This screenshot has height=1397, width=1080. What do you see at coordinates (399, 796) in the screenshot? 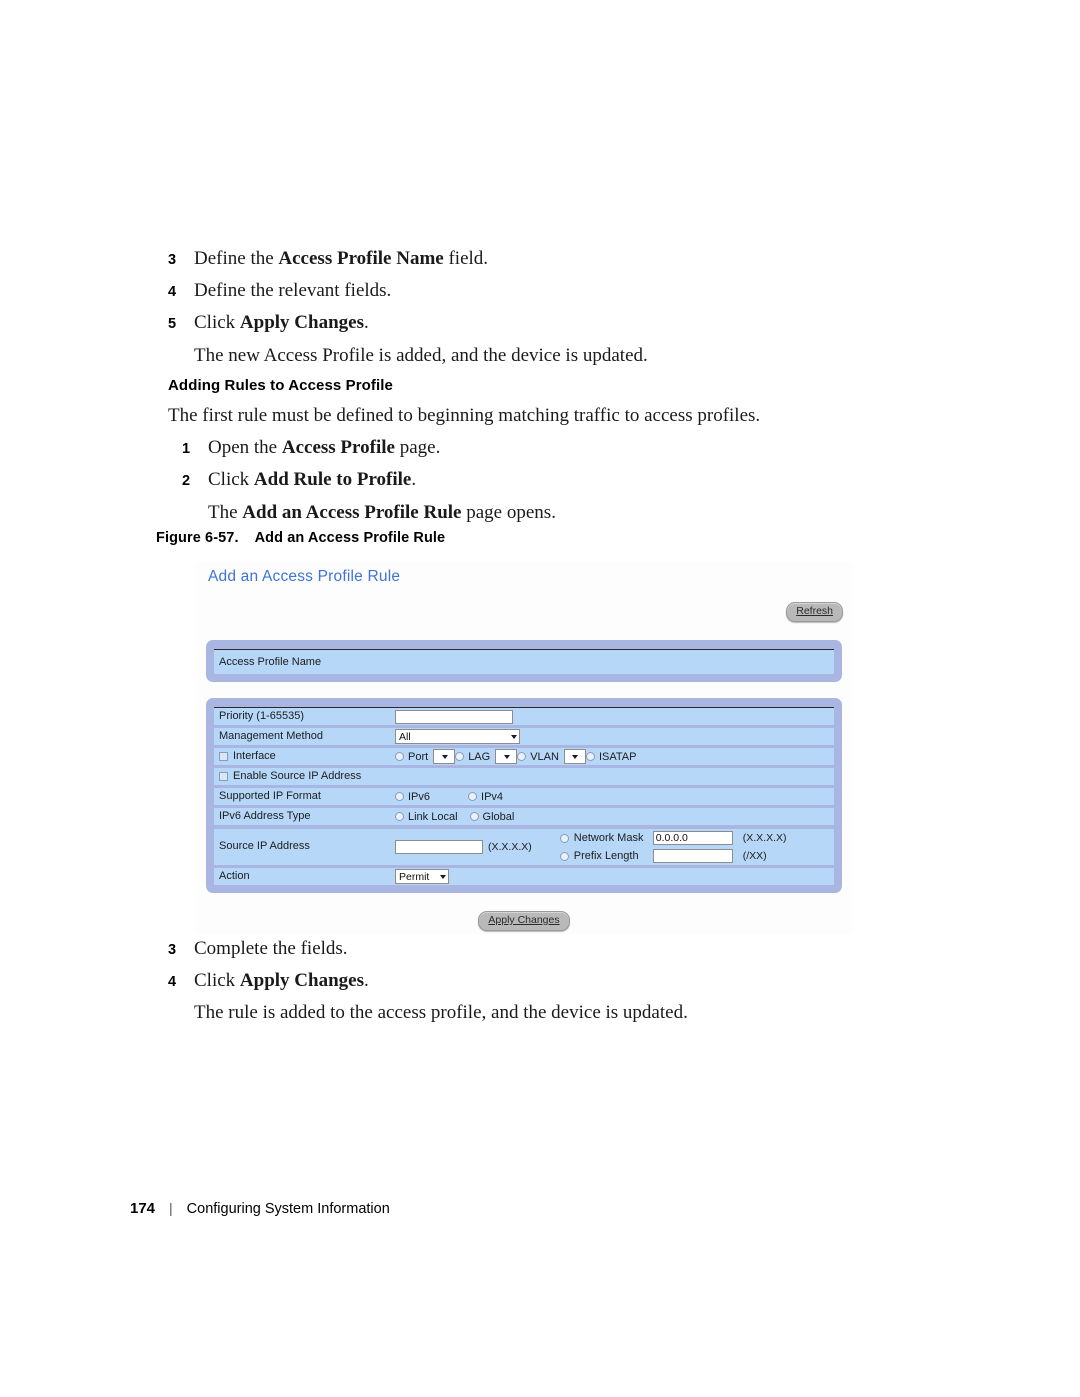
I see `ipv6-radio` at bounding box center [399, 796].